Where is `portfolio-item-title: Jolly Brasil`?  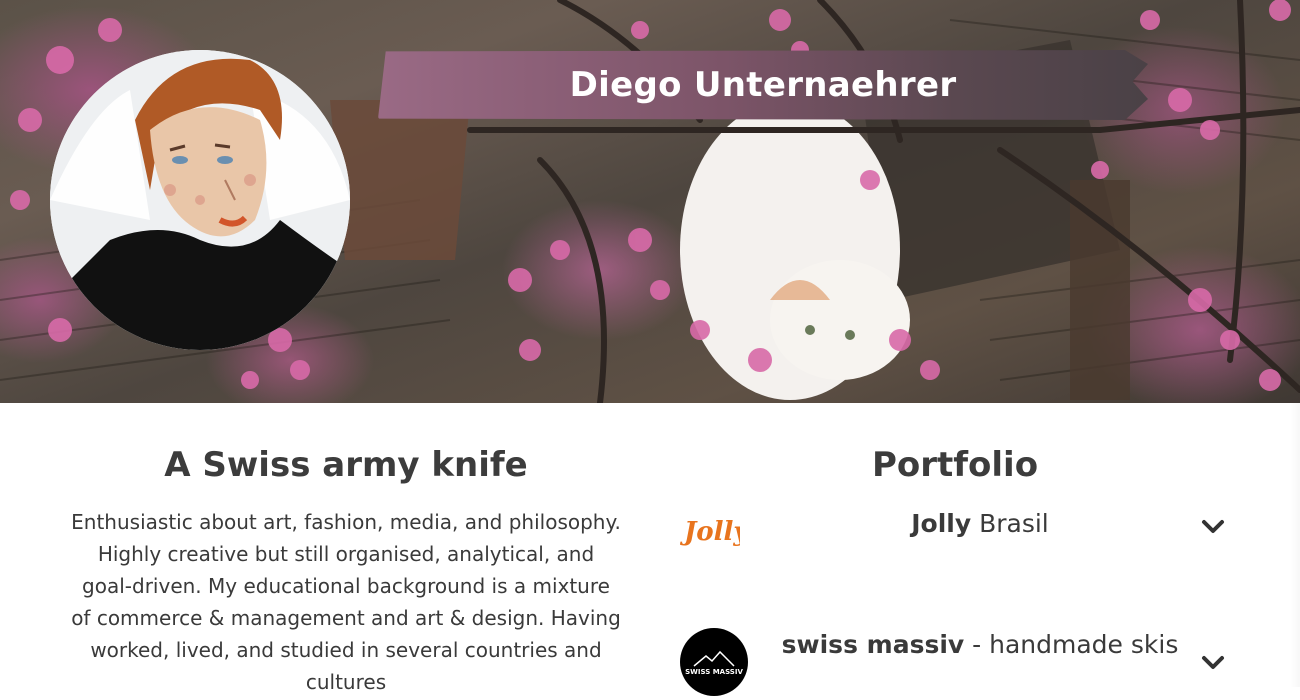 portfolio-item-title: Jolly Brasil is located at coordinates (980, 524).